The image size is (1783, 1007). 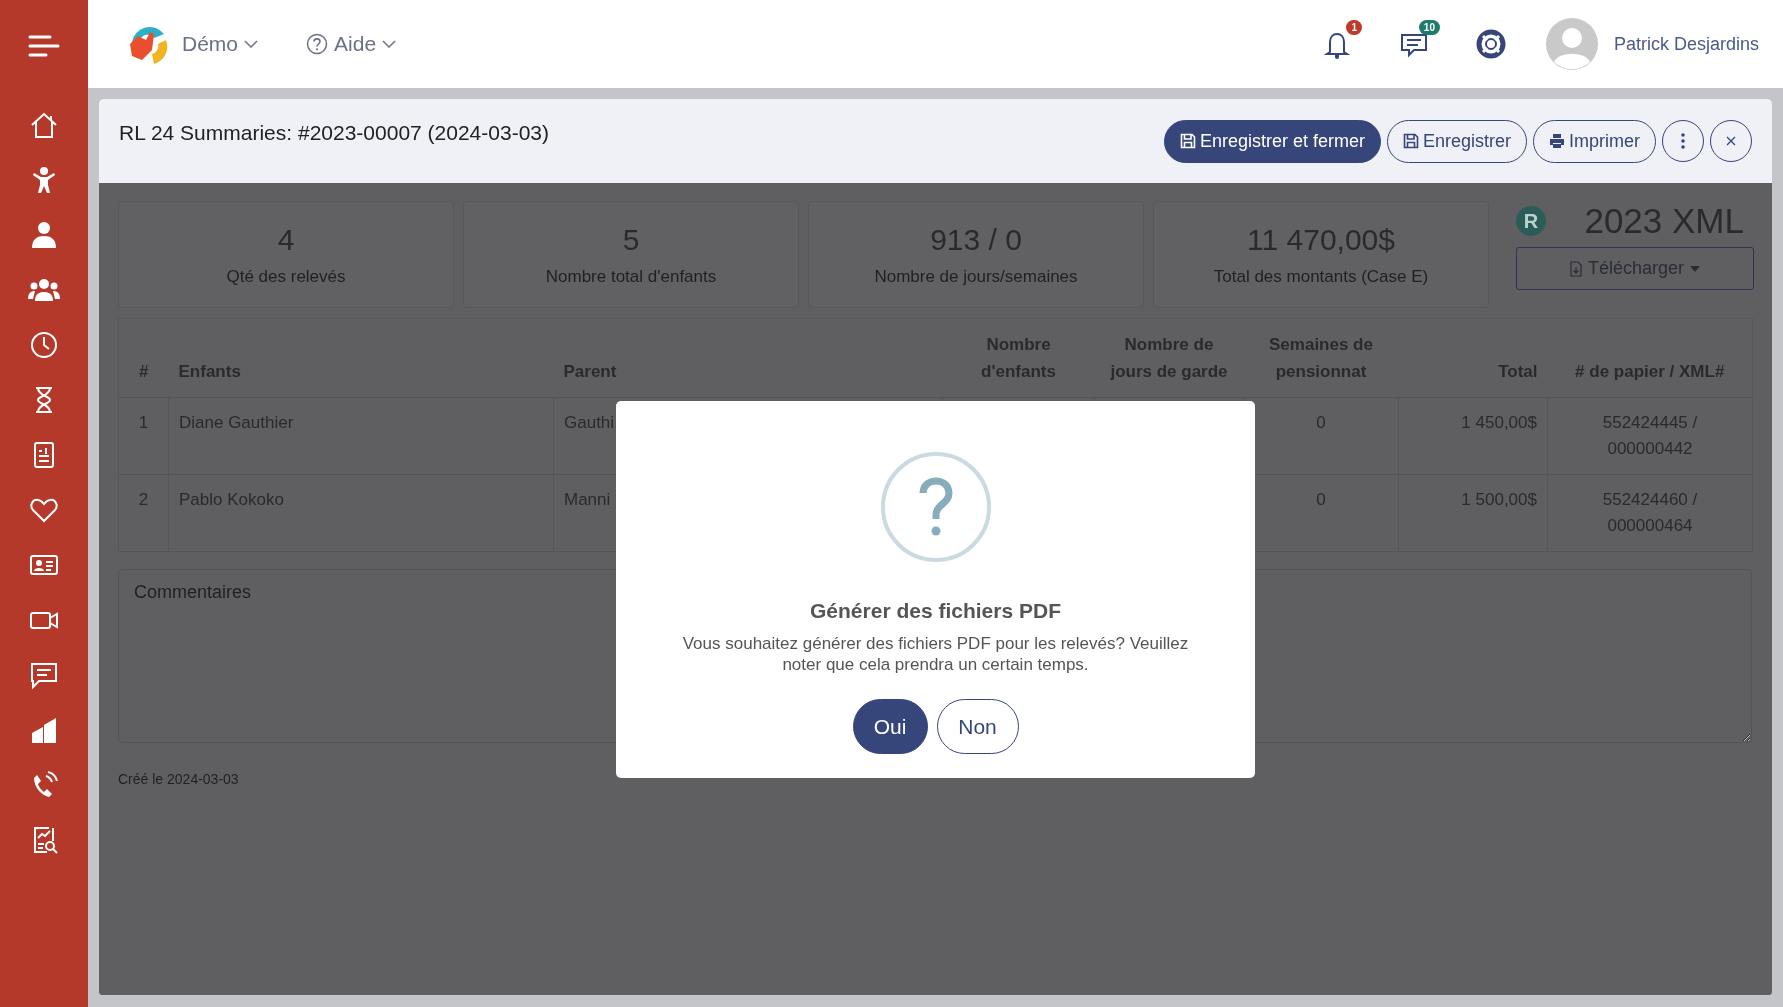 I want to click on printer-icon, so click(x=1557, y=141).